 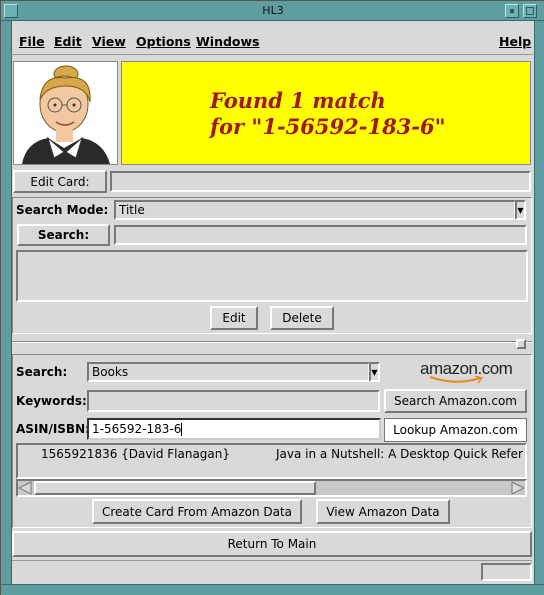 I want to click on result-id: 1565921836 {David Flanagan}, so click(x=135, y=454).